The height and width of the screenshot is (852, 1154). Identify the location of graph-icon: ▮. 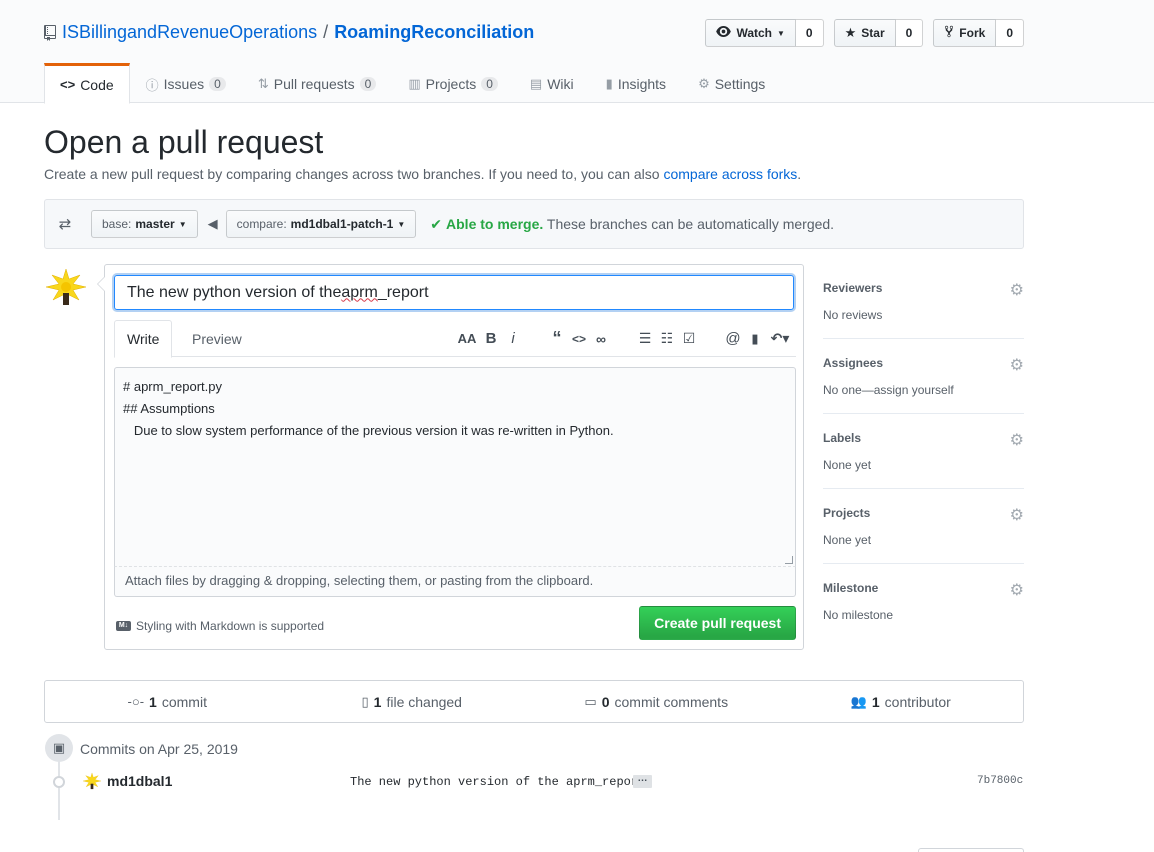
(609, 83).